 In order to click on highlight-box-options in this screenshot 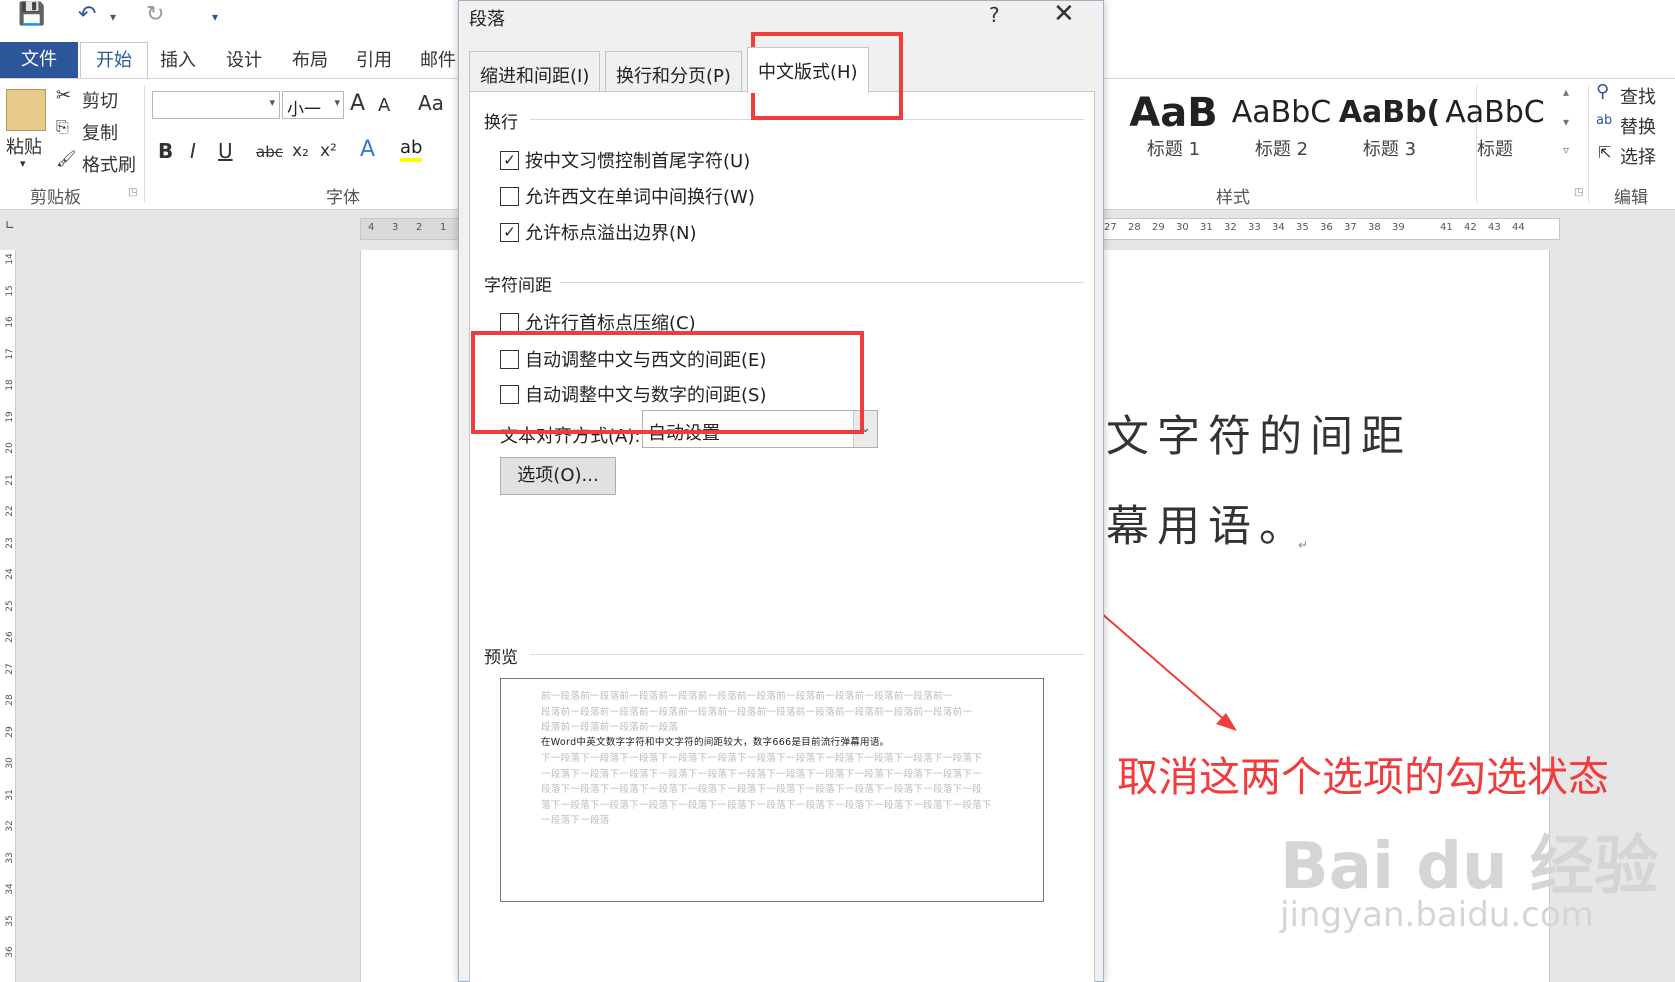, I will do `click(667, 382)`.